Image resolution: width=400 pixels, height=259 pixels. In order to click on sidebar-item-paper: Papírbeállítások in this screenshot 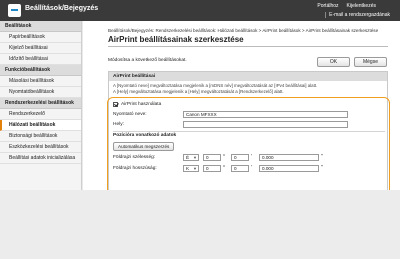, I will do `click(40, 37)`.